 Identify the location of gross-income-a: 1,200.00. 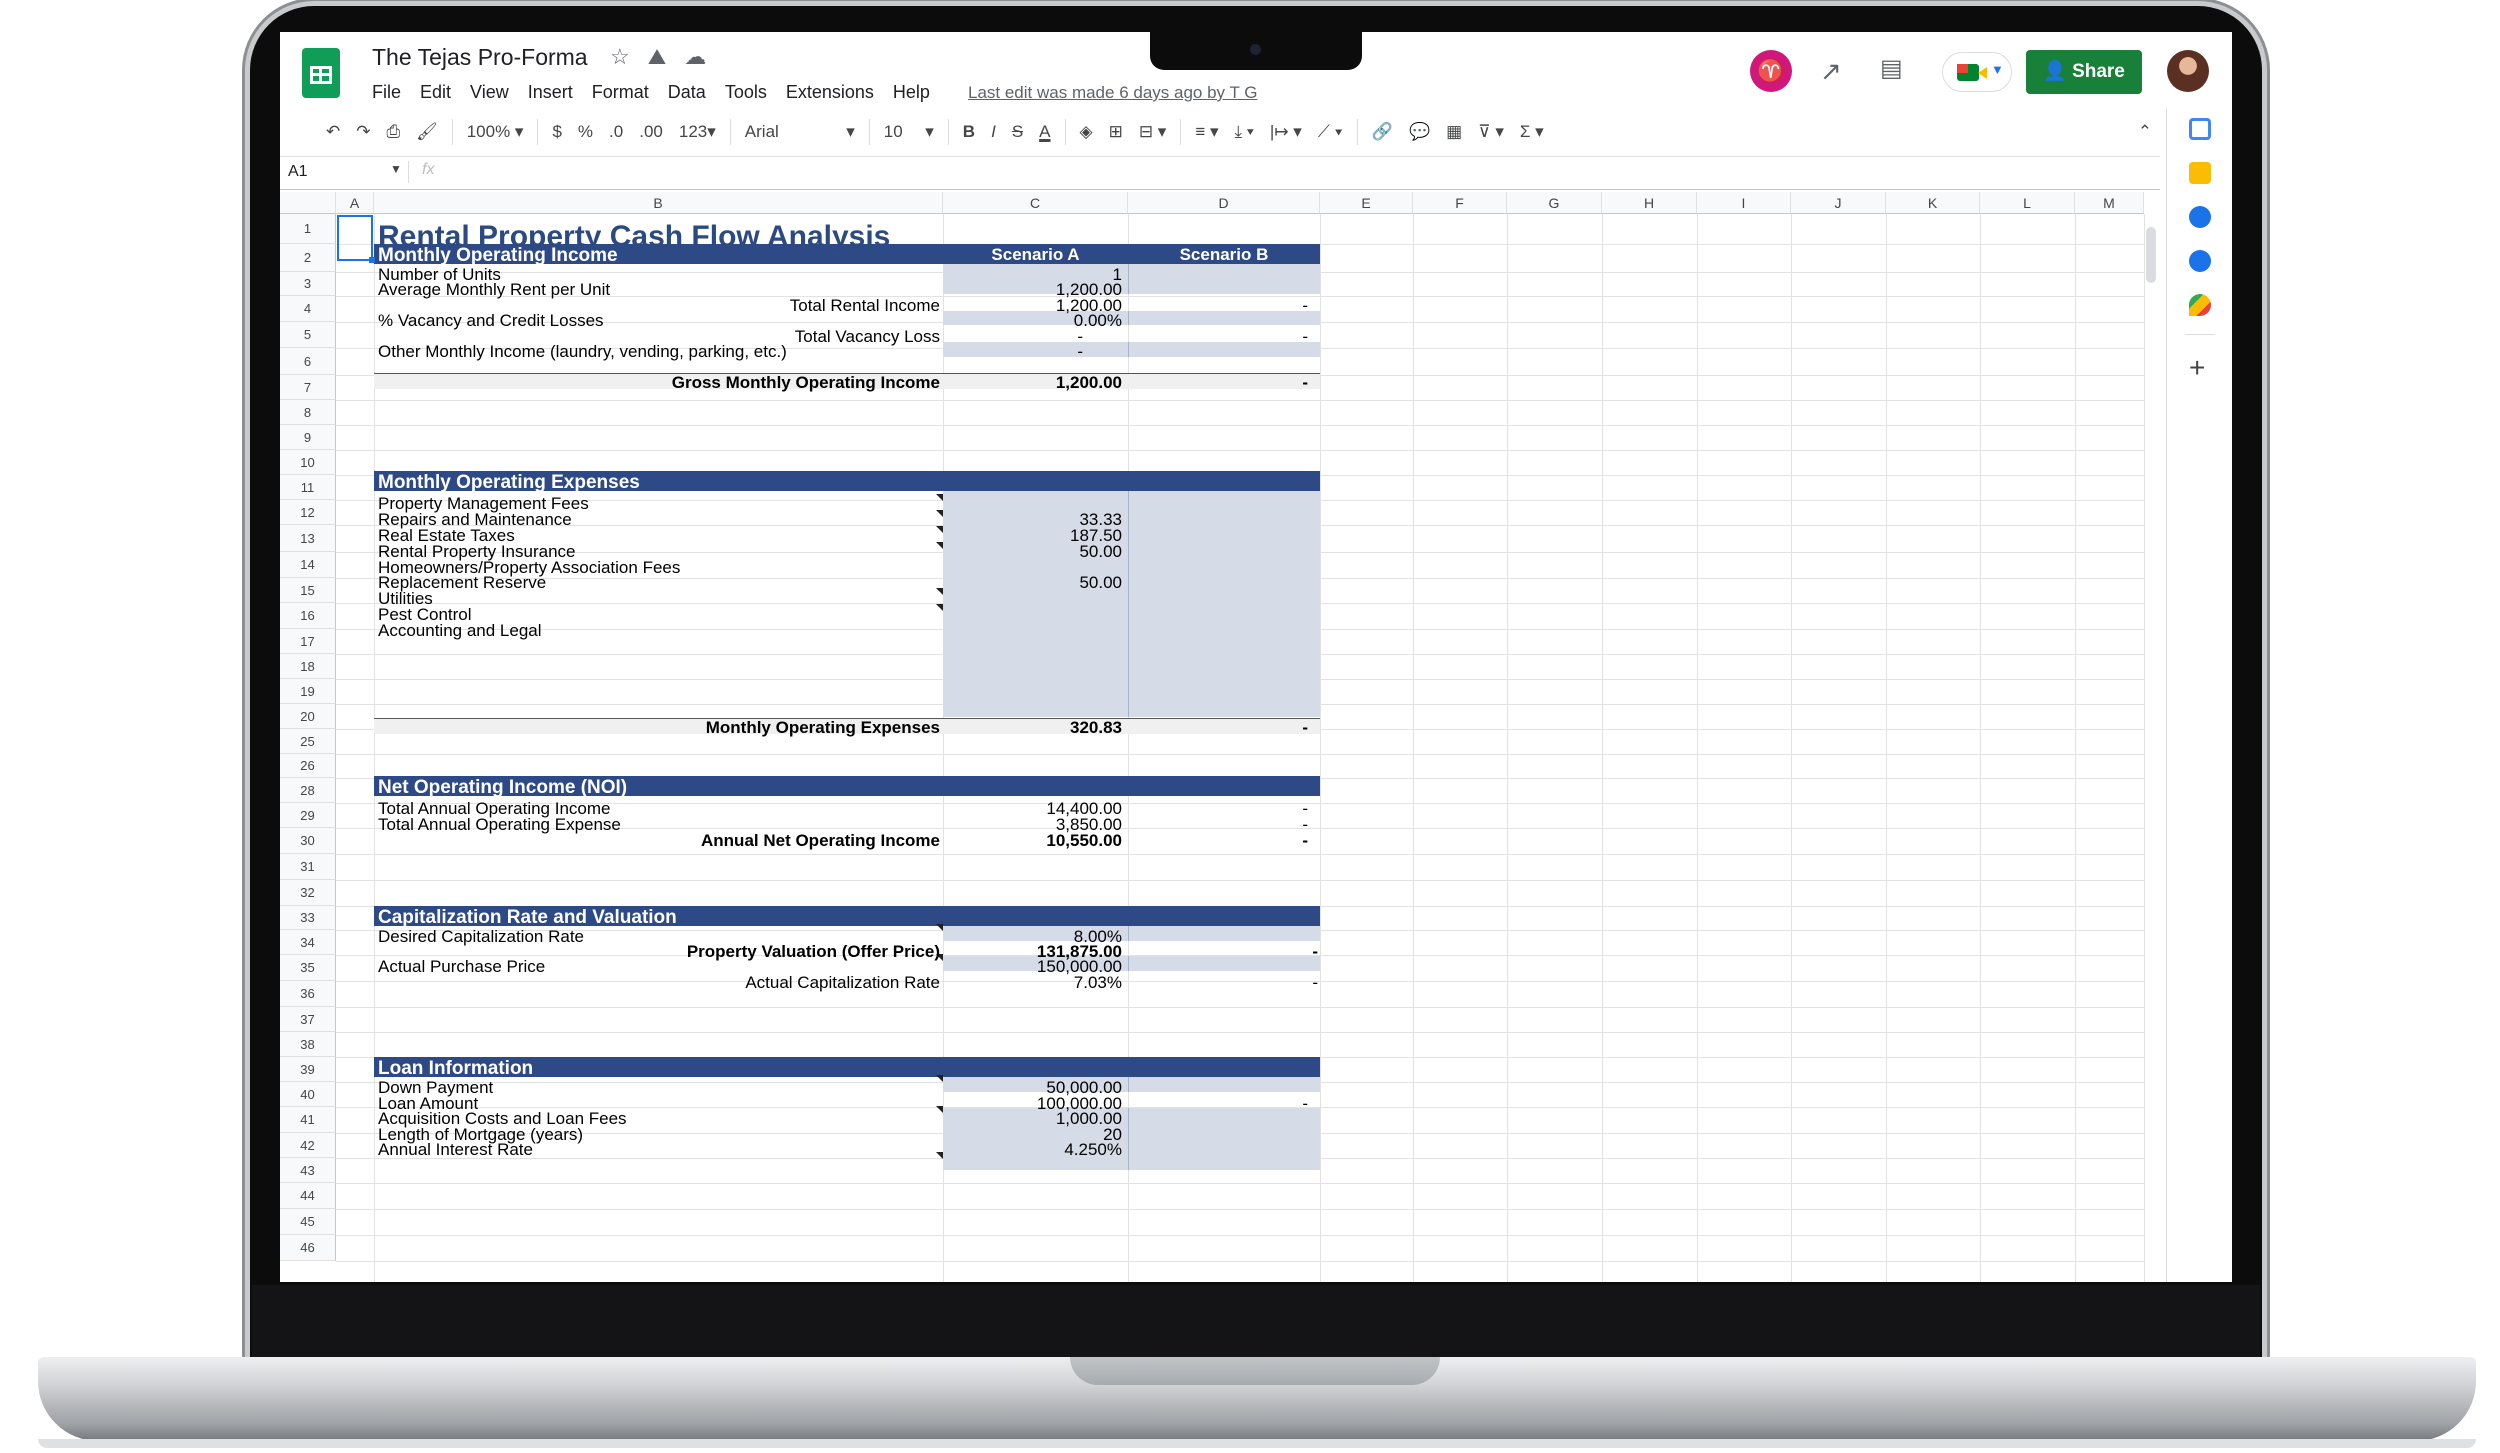
(1032, 383).